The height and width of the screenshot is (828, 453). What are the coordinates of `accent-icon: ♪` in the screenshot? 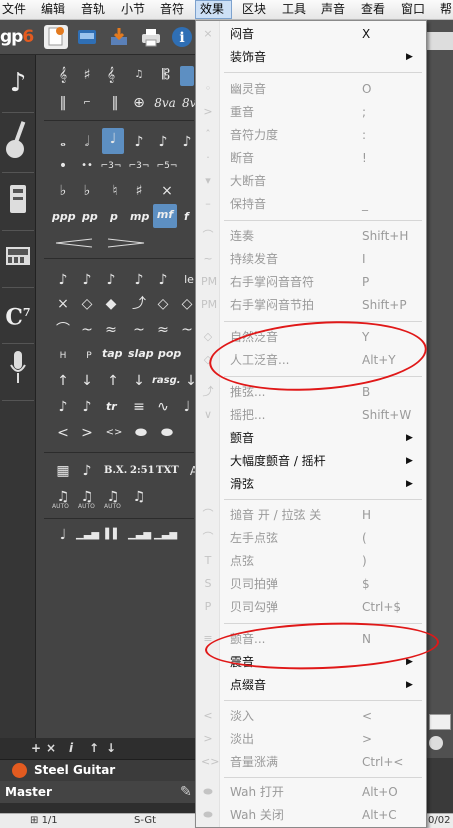 It's located at (139, 280).